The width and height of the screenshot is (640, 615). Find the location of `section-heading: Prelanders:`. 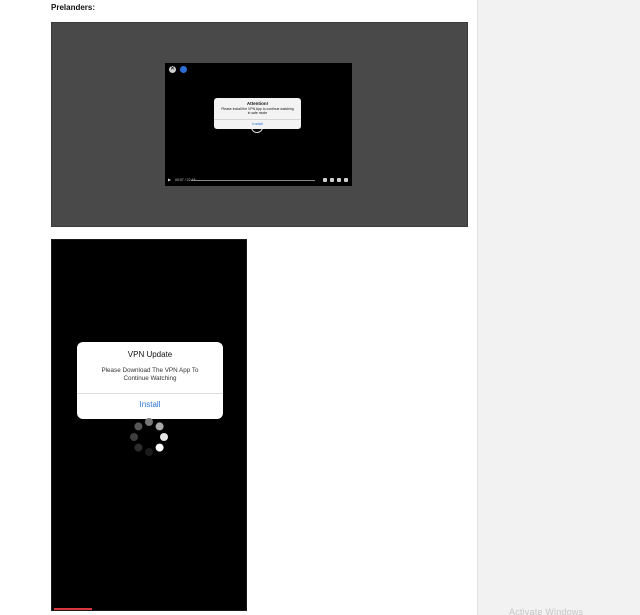

section-heading: Prelanders: is located at coordinates (73, 7).